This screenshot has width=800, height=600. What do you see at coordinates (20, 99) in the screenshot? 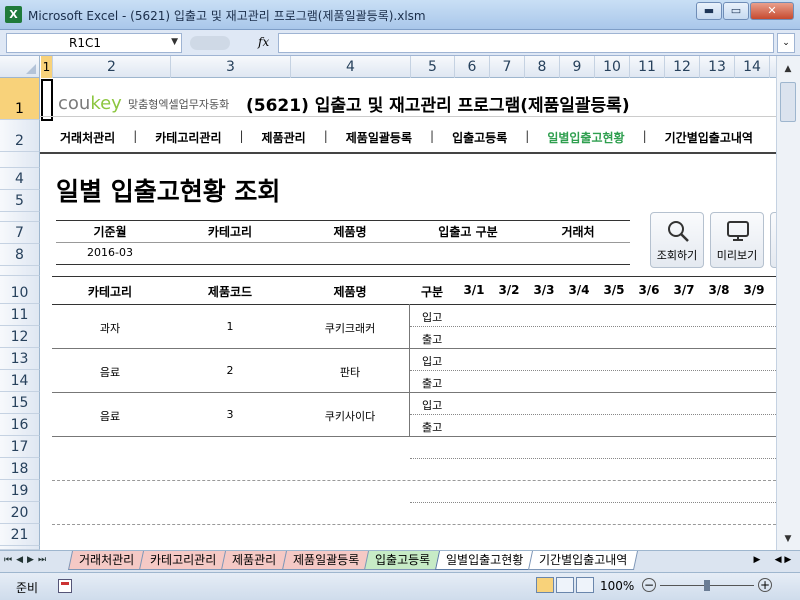
I see `row-header: 1` at bounding box center [20, 99].